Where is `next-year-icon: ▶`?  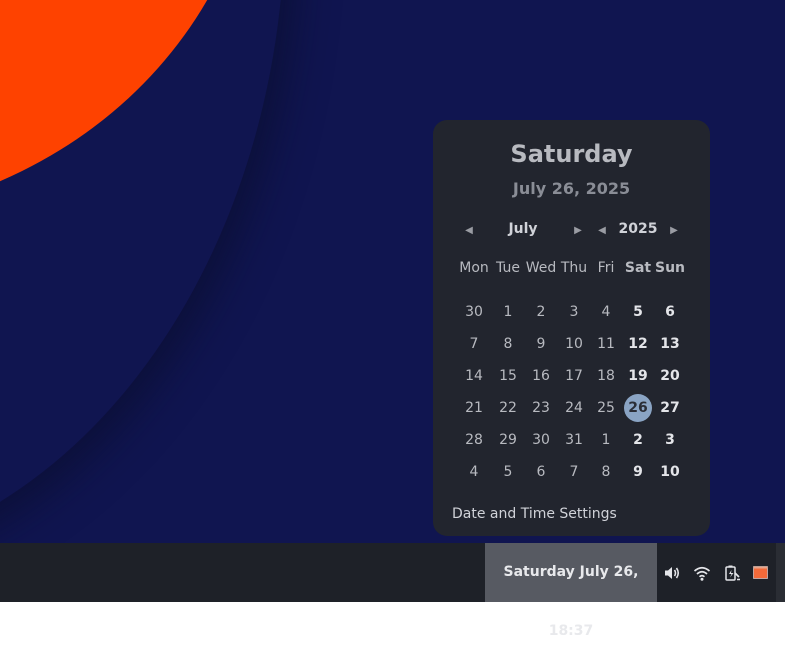
next-year-icon: ▶ is located at coordinates (674, 231).